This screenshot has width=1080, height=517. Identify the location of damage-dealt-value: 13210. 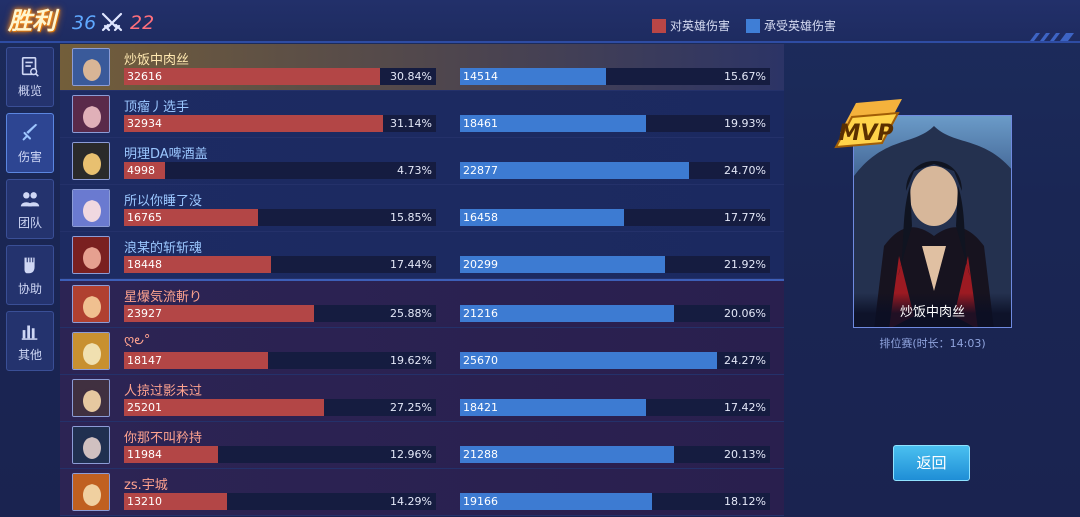
(144, 501).